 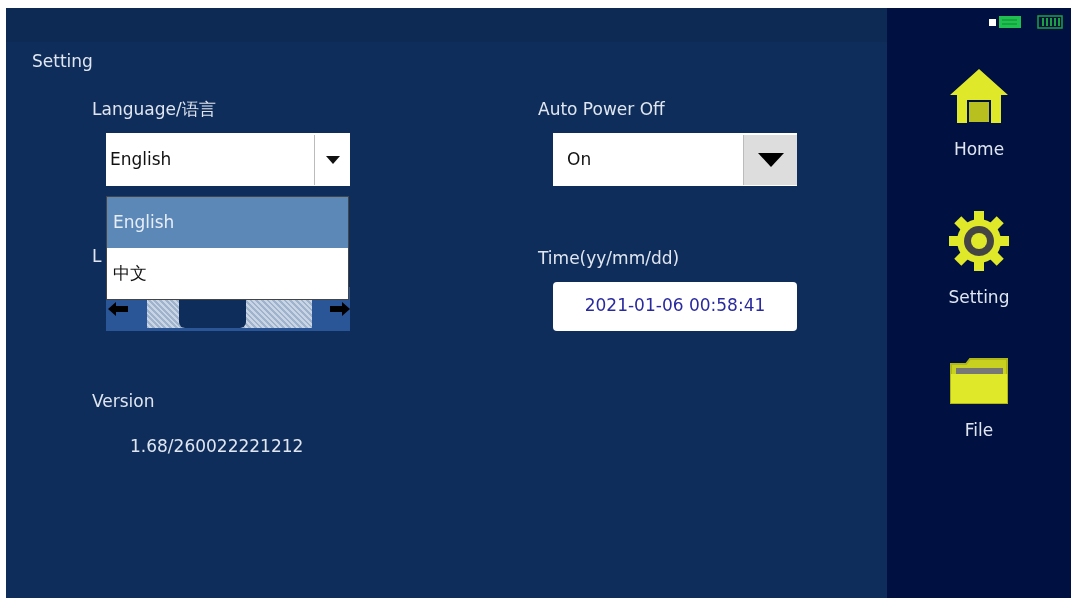 What do you see at coordinates (97, 256) in the screenshot?
I see `setting-label: L` at bounding box center [97, 256].